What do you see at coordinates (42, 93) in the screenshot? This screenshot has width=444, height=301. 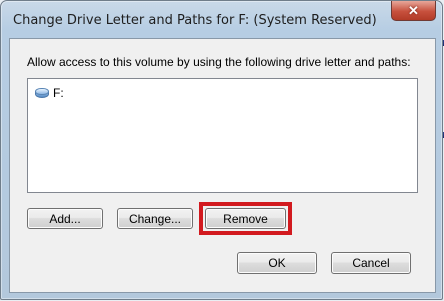 I see `drive-icon` at bounding box center [42, 93].